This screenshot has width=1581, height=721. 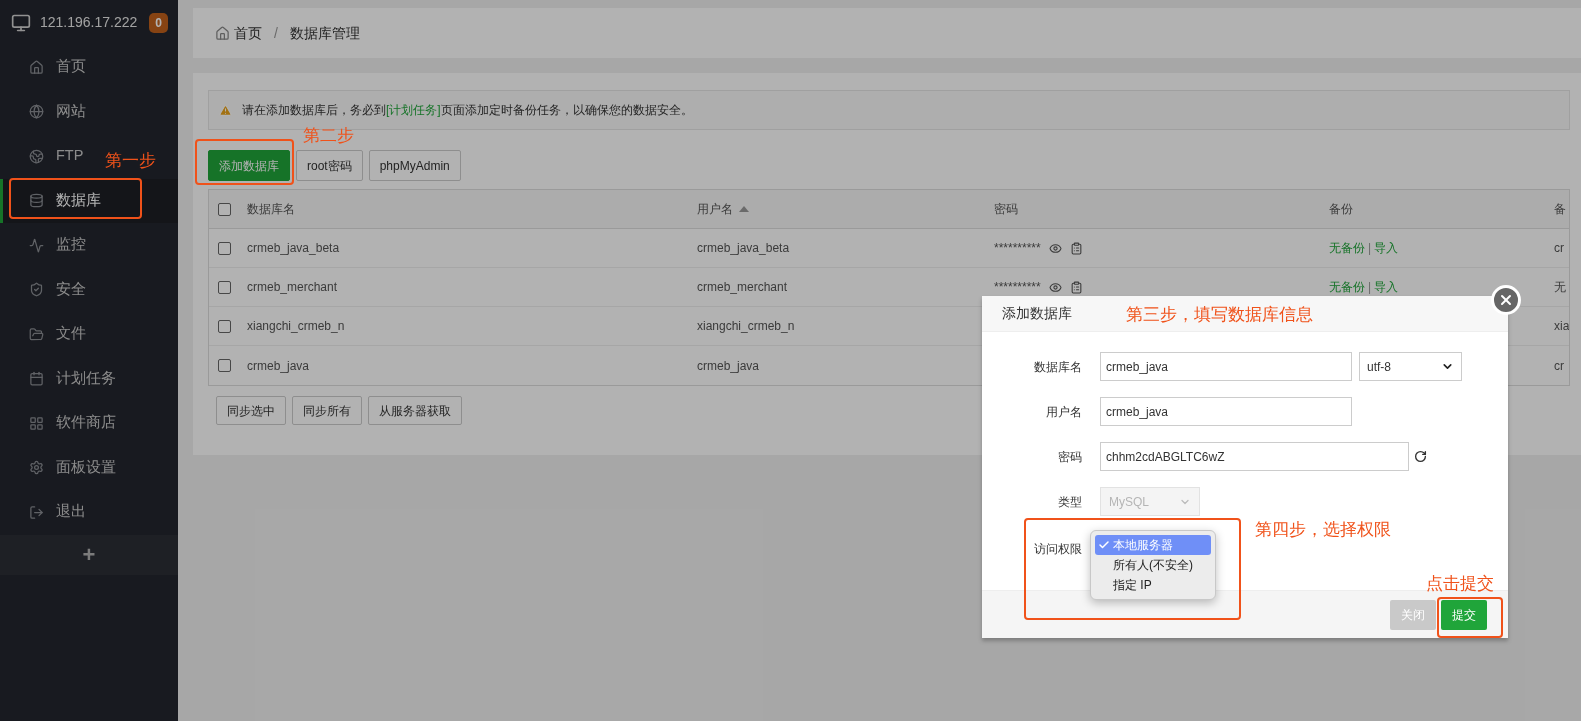 What do you see at coordinates (89, 245) in the screenshot?
I see `sidebar-item: 监控` at bounding box center [89, 245].